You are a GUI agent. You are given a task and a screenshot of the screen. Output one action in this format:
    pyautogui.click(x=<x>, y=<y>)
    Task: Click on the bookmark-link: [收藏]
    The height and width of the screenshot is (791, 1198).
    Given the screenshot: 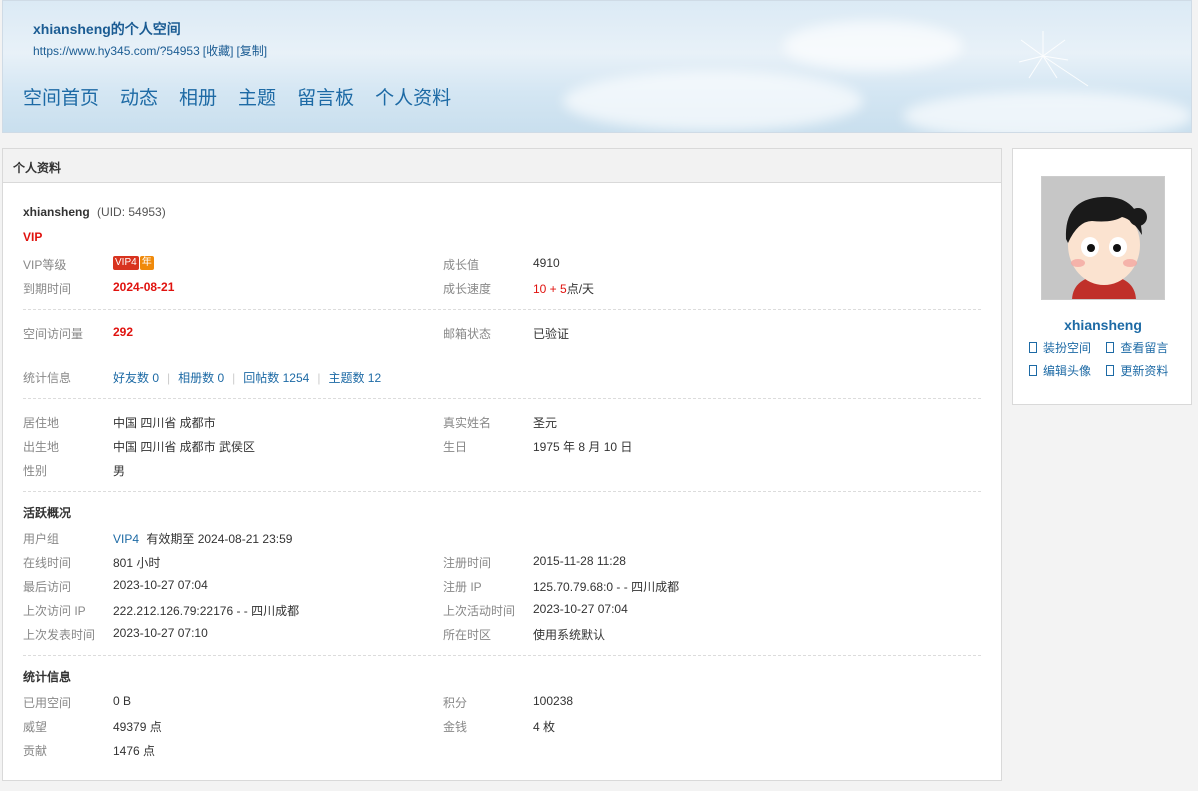 What is the action you would take?
    pyautogui.click(x=218, y=51)
    